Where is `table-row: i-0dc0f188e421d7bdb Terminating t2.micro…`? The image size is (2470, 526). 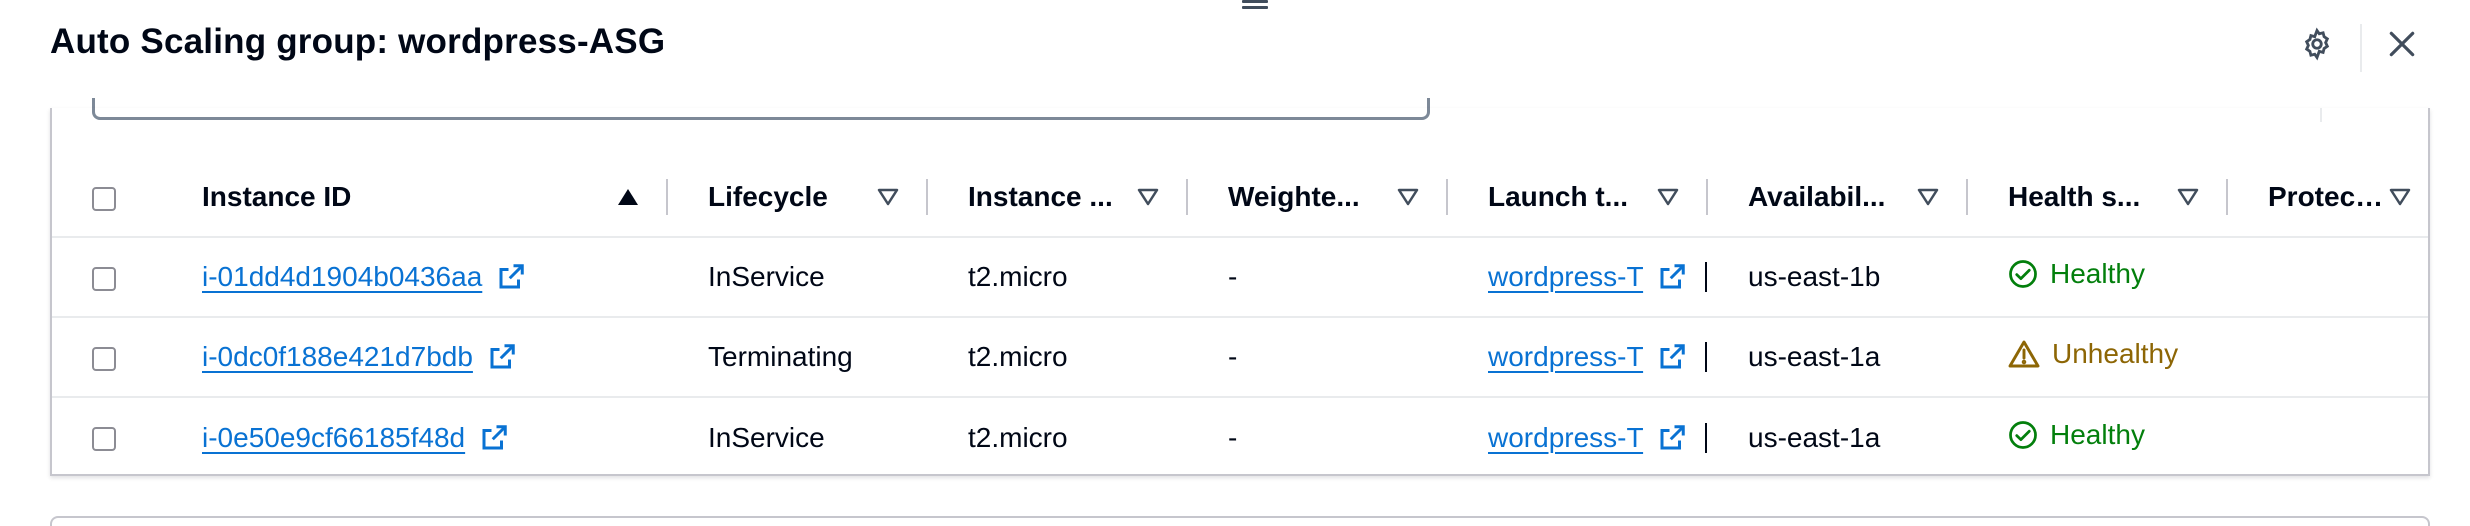 table-row: i-0dc0f188e421d7bdb Terminating t2.micro… is located at coordinates (1240, 356).